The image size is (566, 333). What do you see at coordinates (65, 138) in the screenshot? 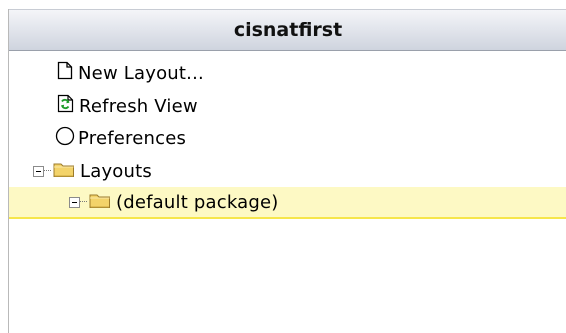
I see `circle-icon` at bounding box center [65, 138].